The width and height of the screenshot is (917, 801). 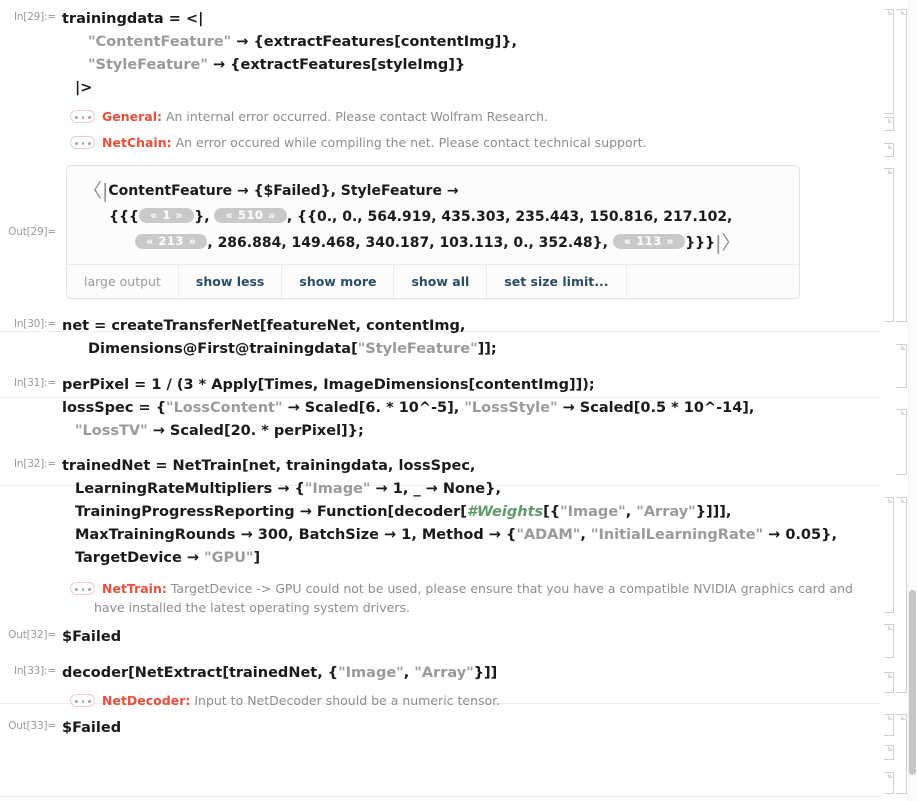 What do you see at coordinates (250, 215) in the screenshot?
I see `elision-pill: « 510 »` at bounding box center [250, 215].